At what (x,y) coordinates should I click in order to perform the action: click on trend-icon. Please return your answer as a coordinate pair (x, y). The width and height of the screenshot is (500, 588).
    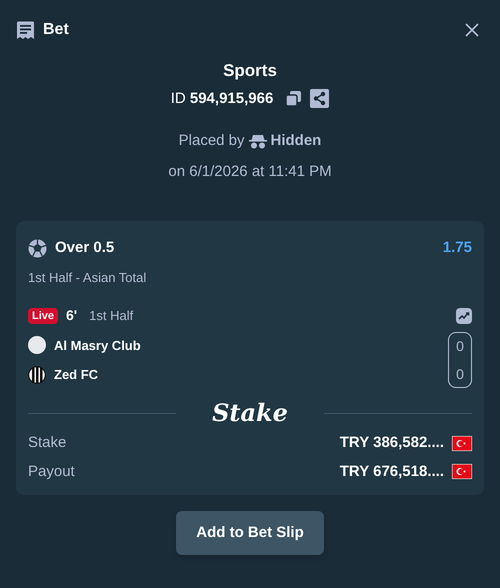
    Looking at the image, I should click on (464, 315).